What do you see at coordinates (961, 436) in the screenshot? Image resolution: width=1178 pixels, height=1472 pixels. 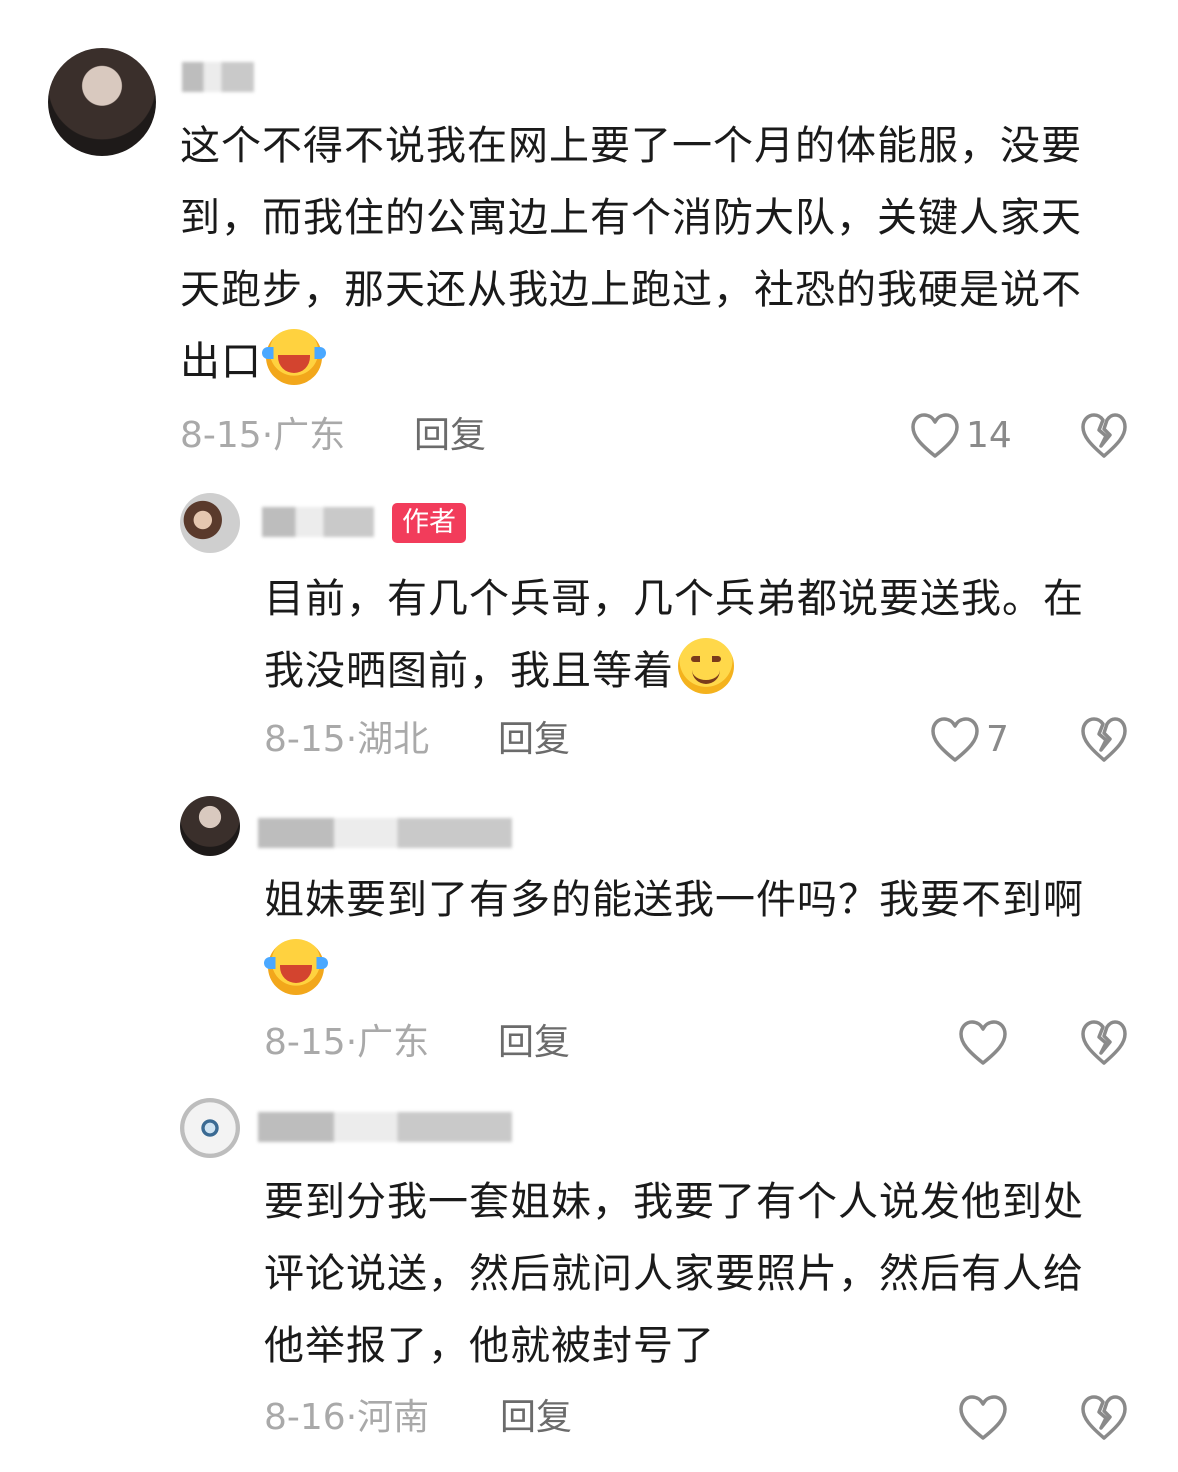 I see `like-button: 14` at bounding box center [961, 436].